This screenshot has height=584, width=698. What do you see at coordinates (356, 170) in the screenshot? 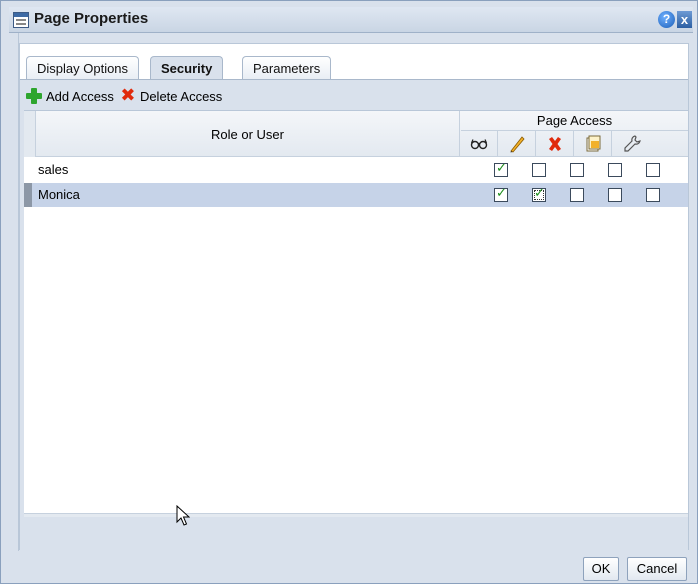
I see `table-row-sales: sales` at bounding box center [356, 170].